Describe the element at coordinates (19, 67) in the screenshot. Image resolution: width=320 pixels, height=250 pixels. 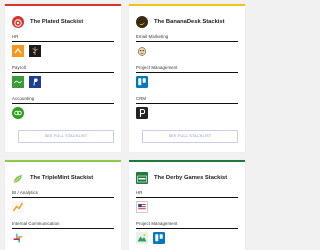
I see `section-label: Payroll` at that location.